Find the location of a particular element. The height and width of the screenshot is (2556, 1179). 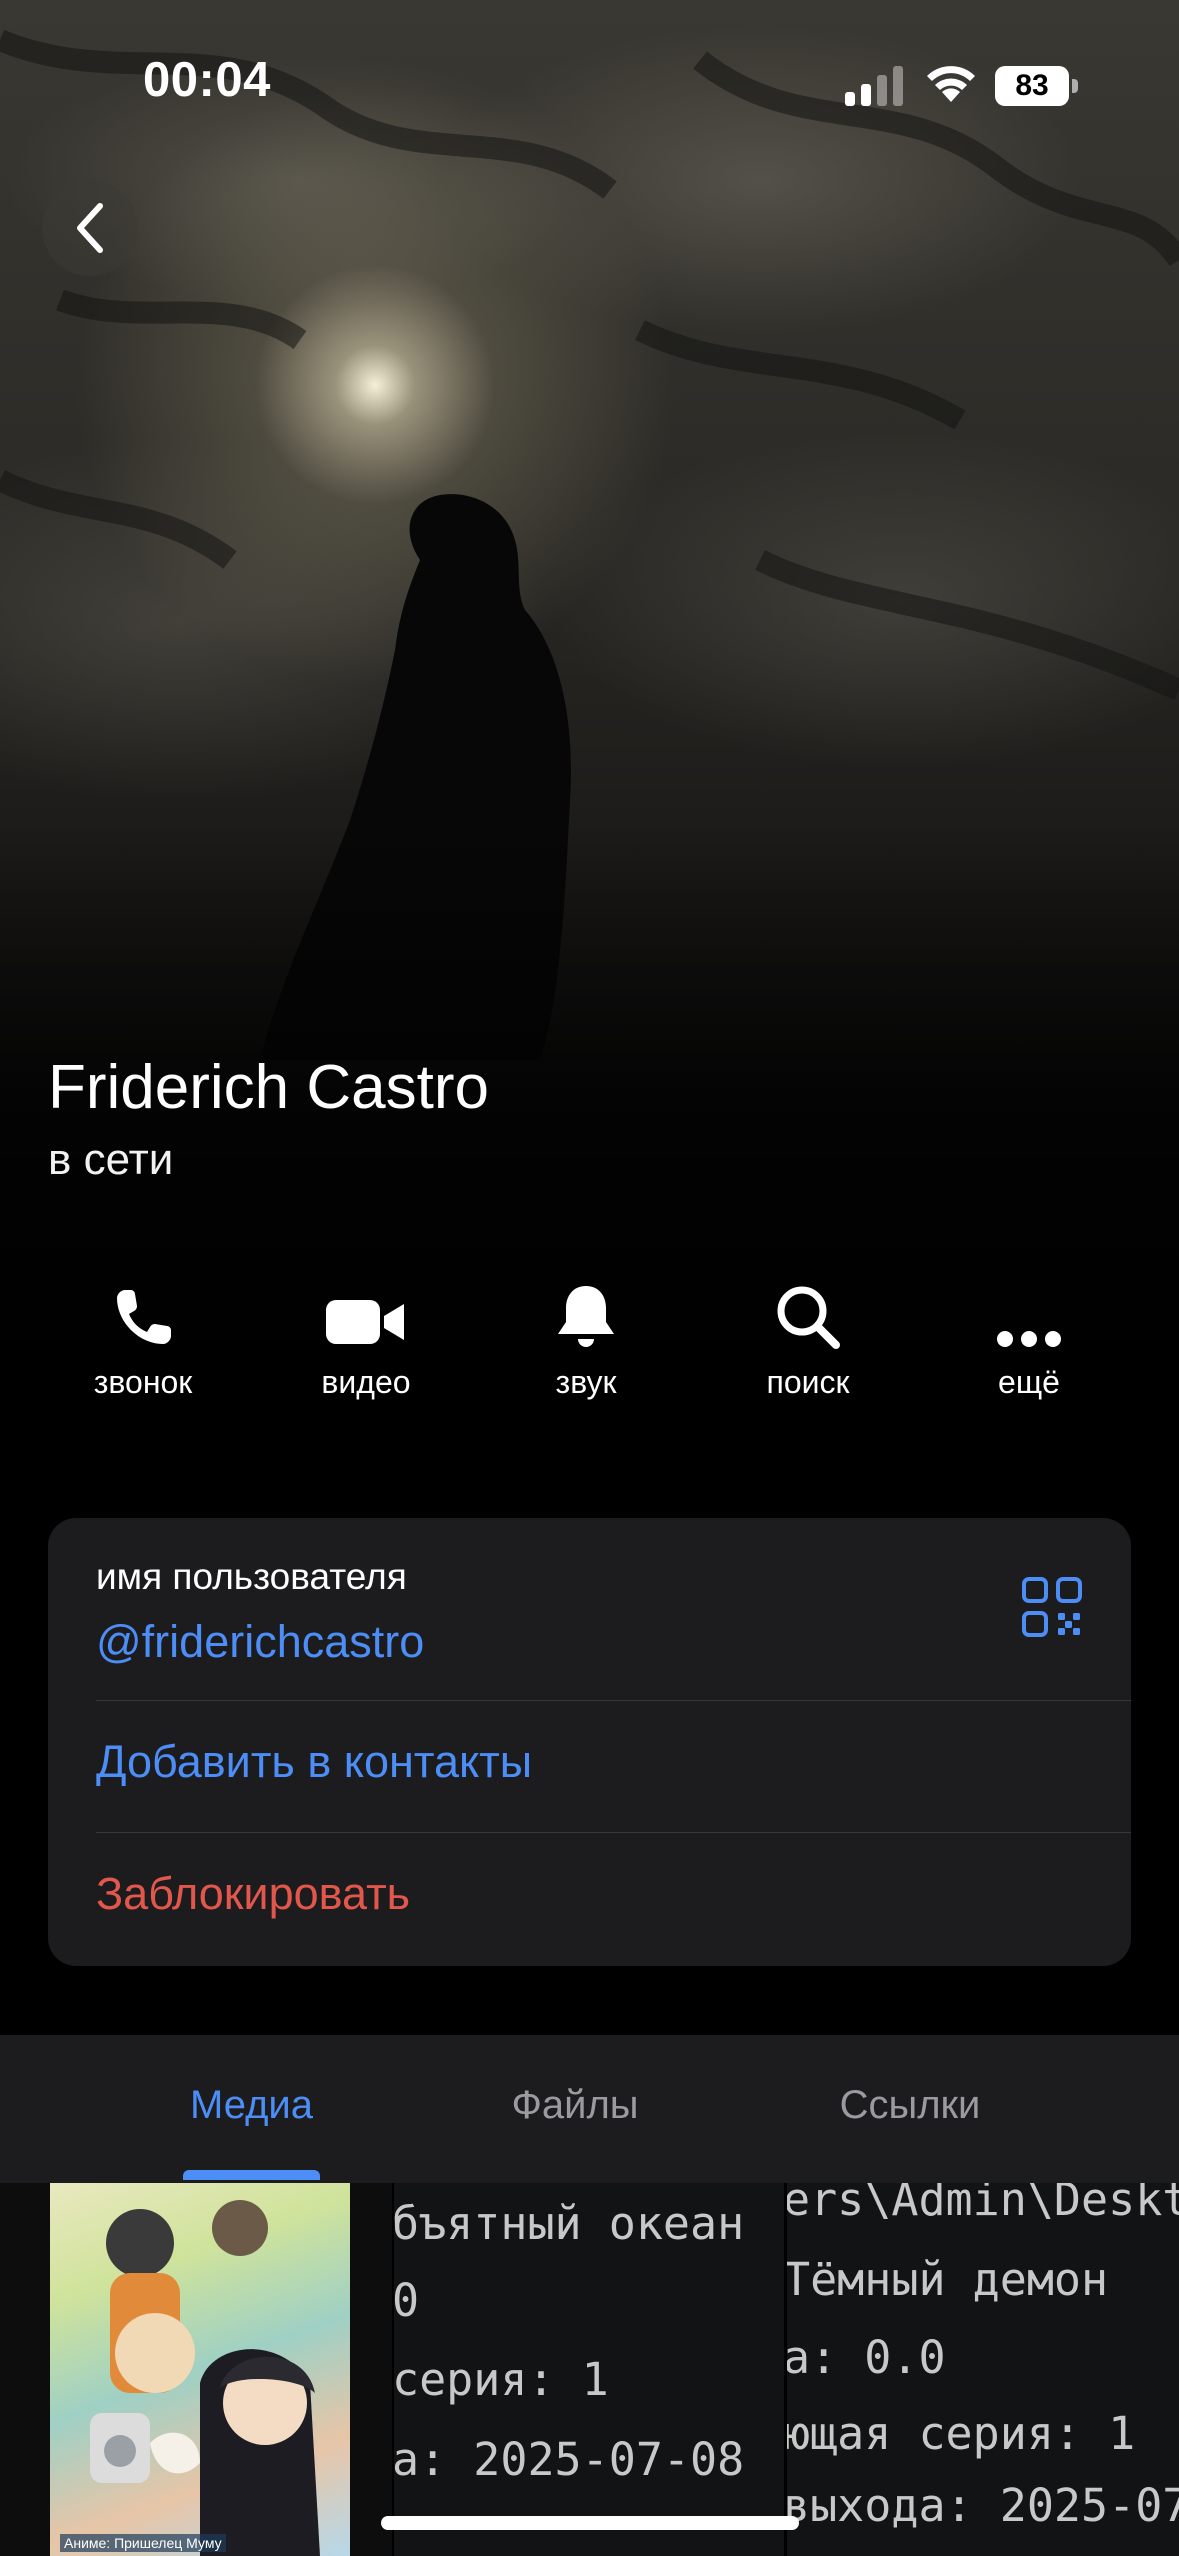

qr-code-icon is located at coordinates (1052, 1607).